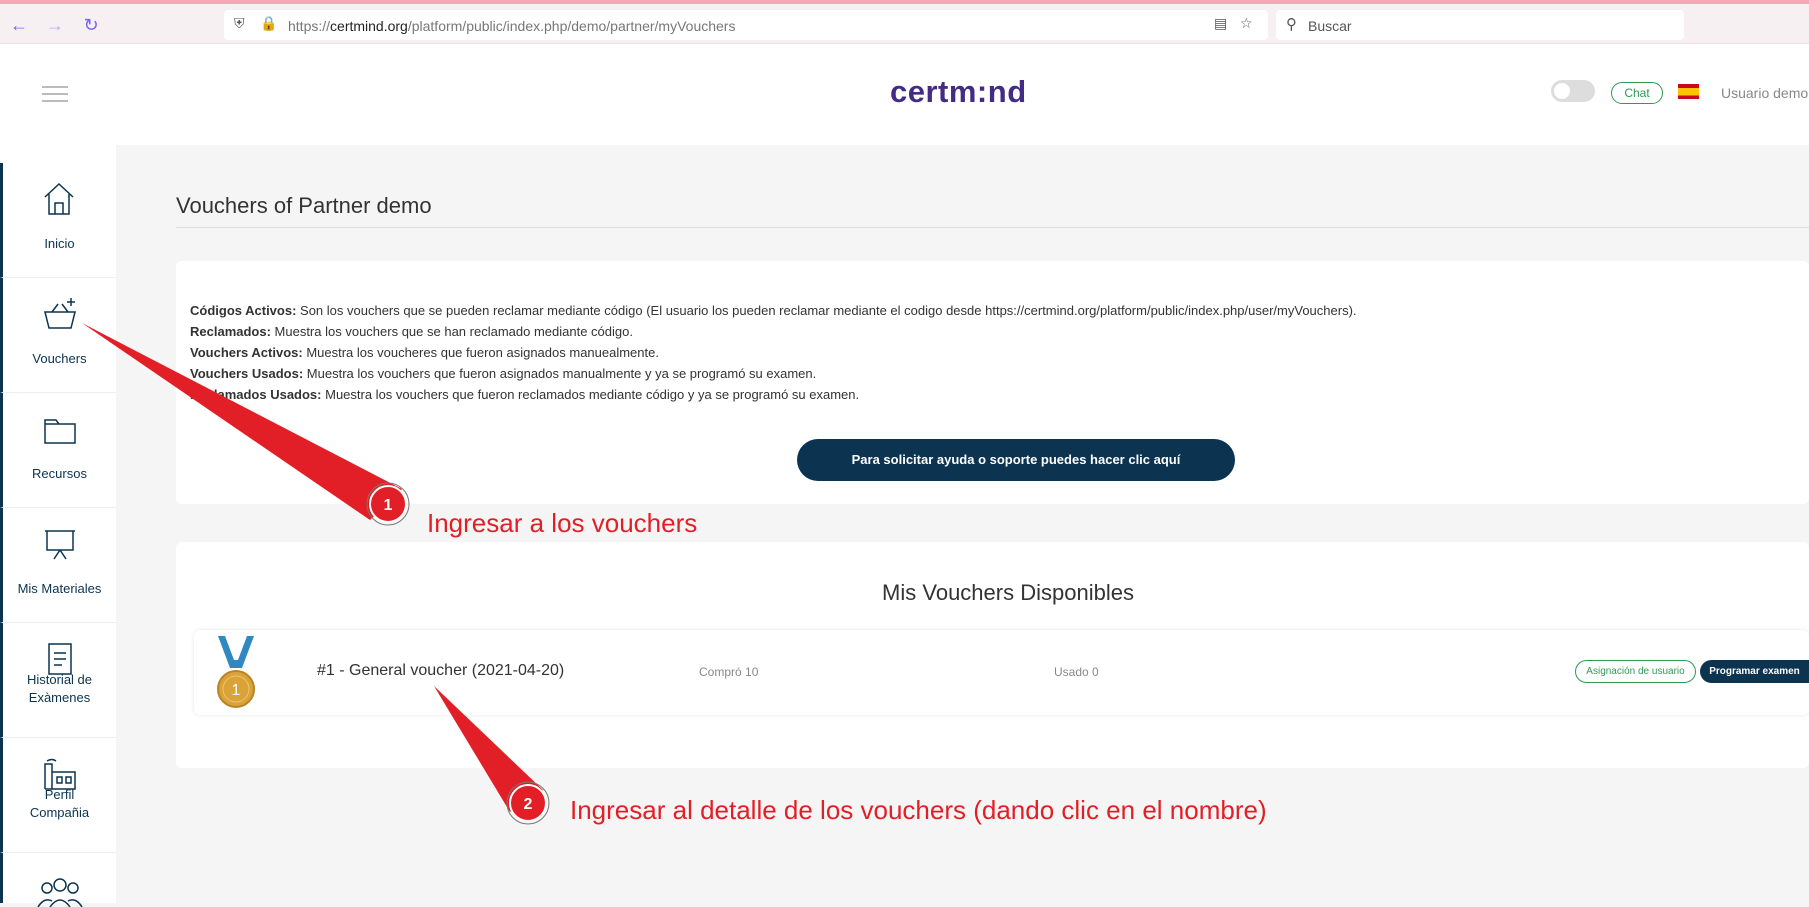  Describe the element at coordinates (528, 804) in the screenshot. I see `annotation-number-2: 2` at that location.